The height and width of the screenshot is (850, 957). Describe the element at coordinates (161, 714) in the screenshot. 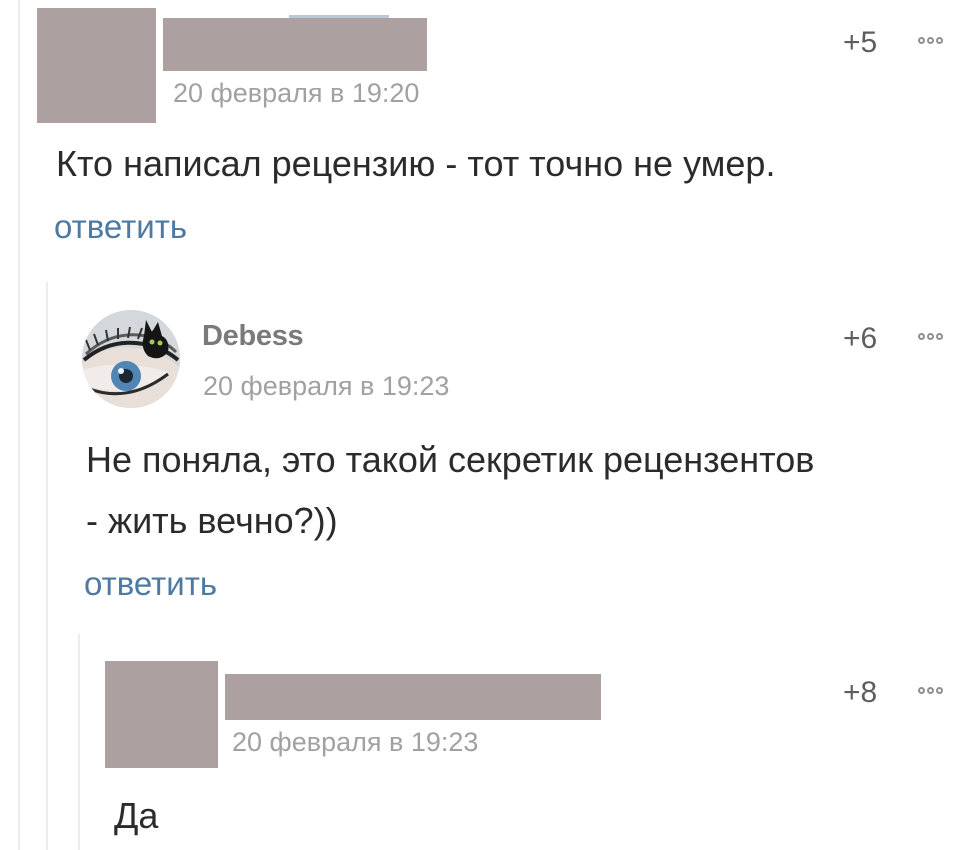

I see `avatar-redacted` at that location.